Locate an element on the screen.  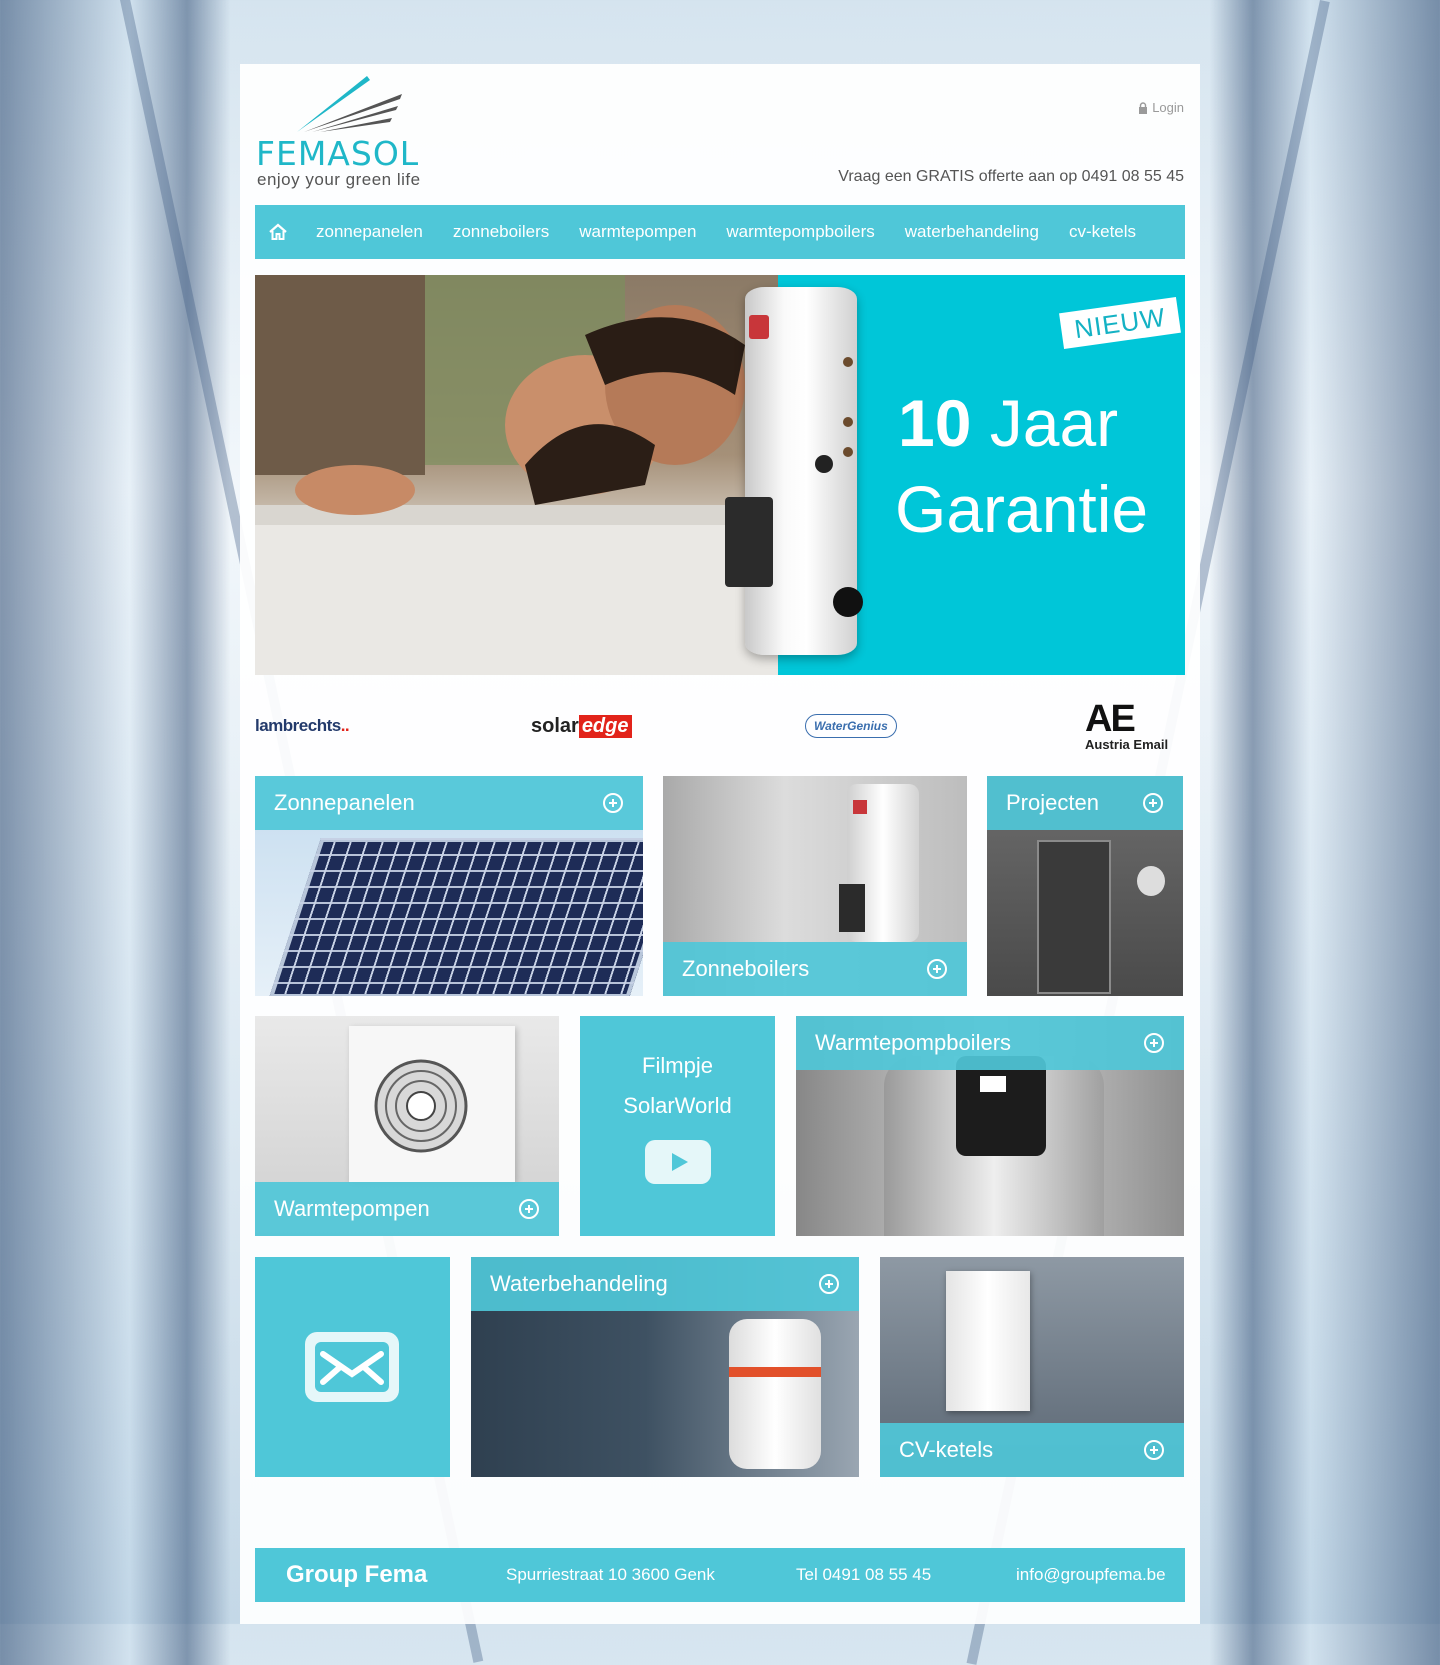
solar-panel-grid is located at coordinates (456, 917).